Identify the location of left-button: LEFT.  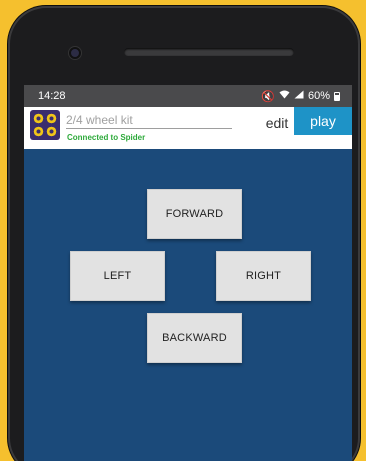
(117, 276).